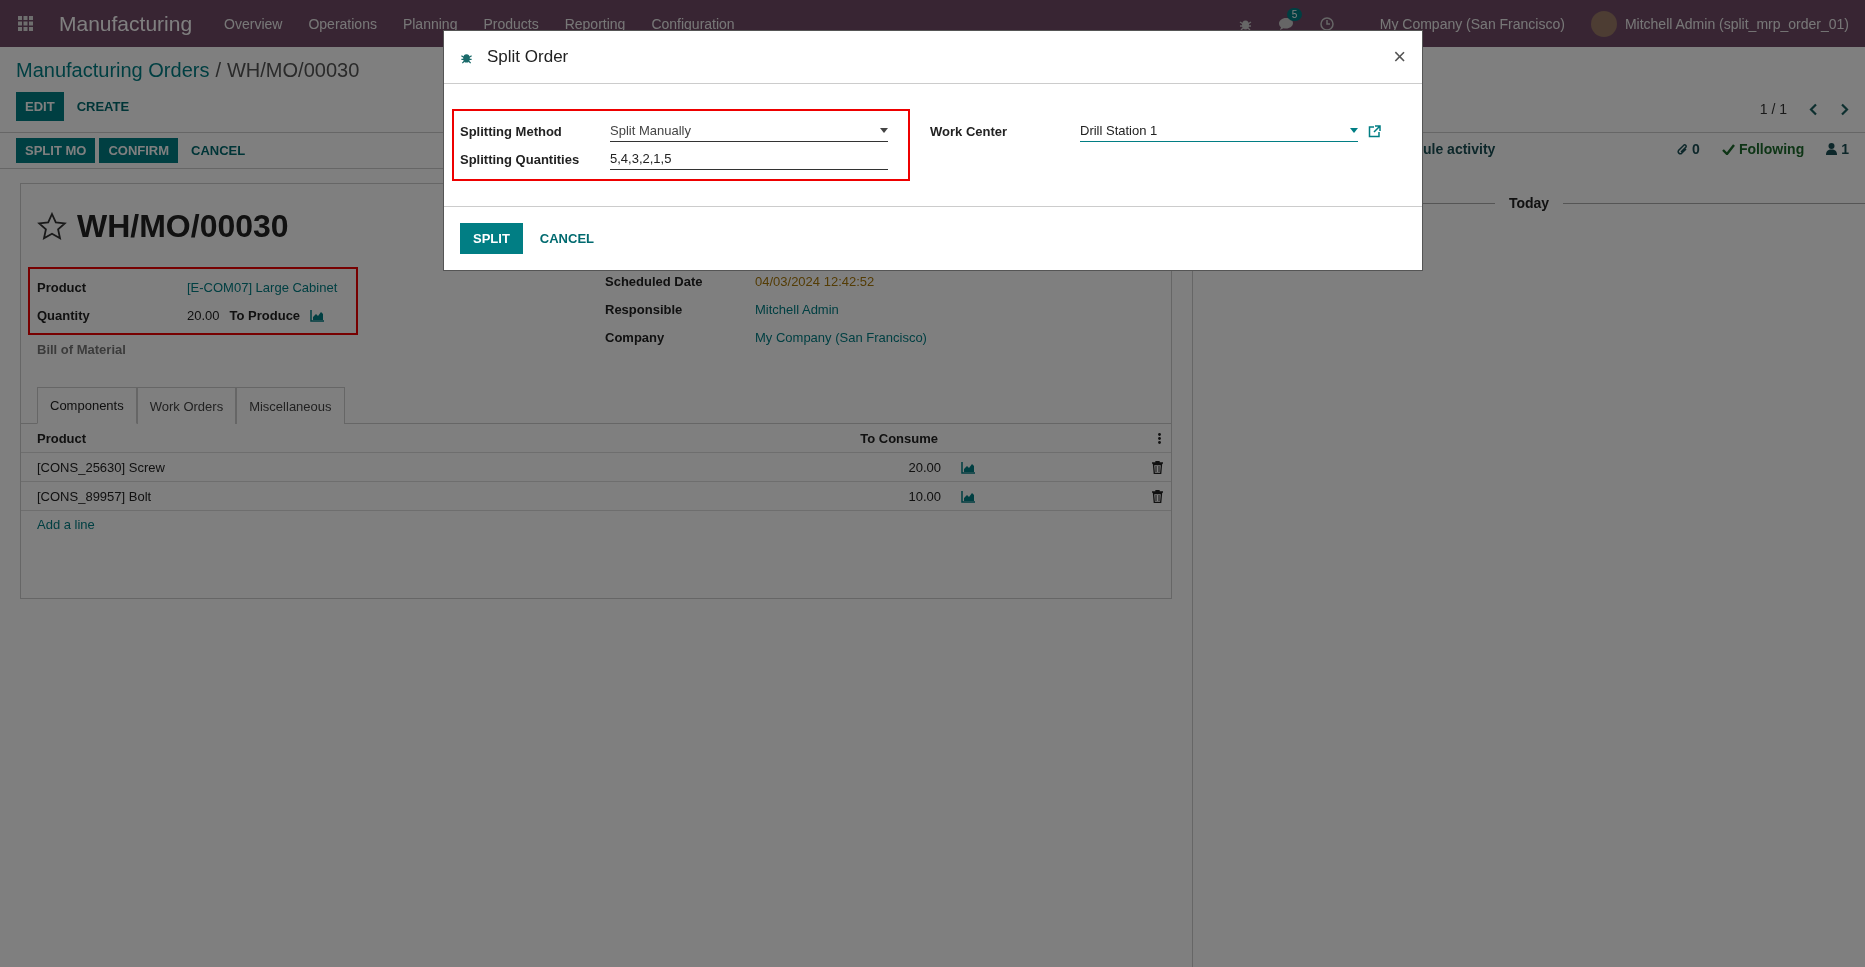 Image resolution: width=1865 pixels, height=967 pixels. What do you see at coordinates (56, 150) in the screenshot?
I see `status-button: SPLIT MO` at bounding box center [56, 150].